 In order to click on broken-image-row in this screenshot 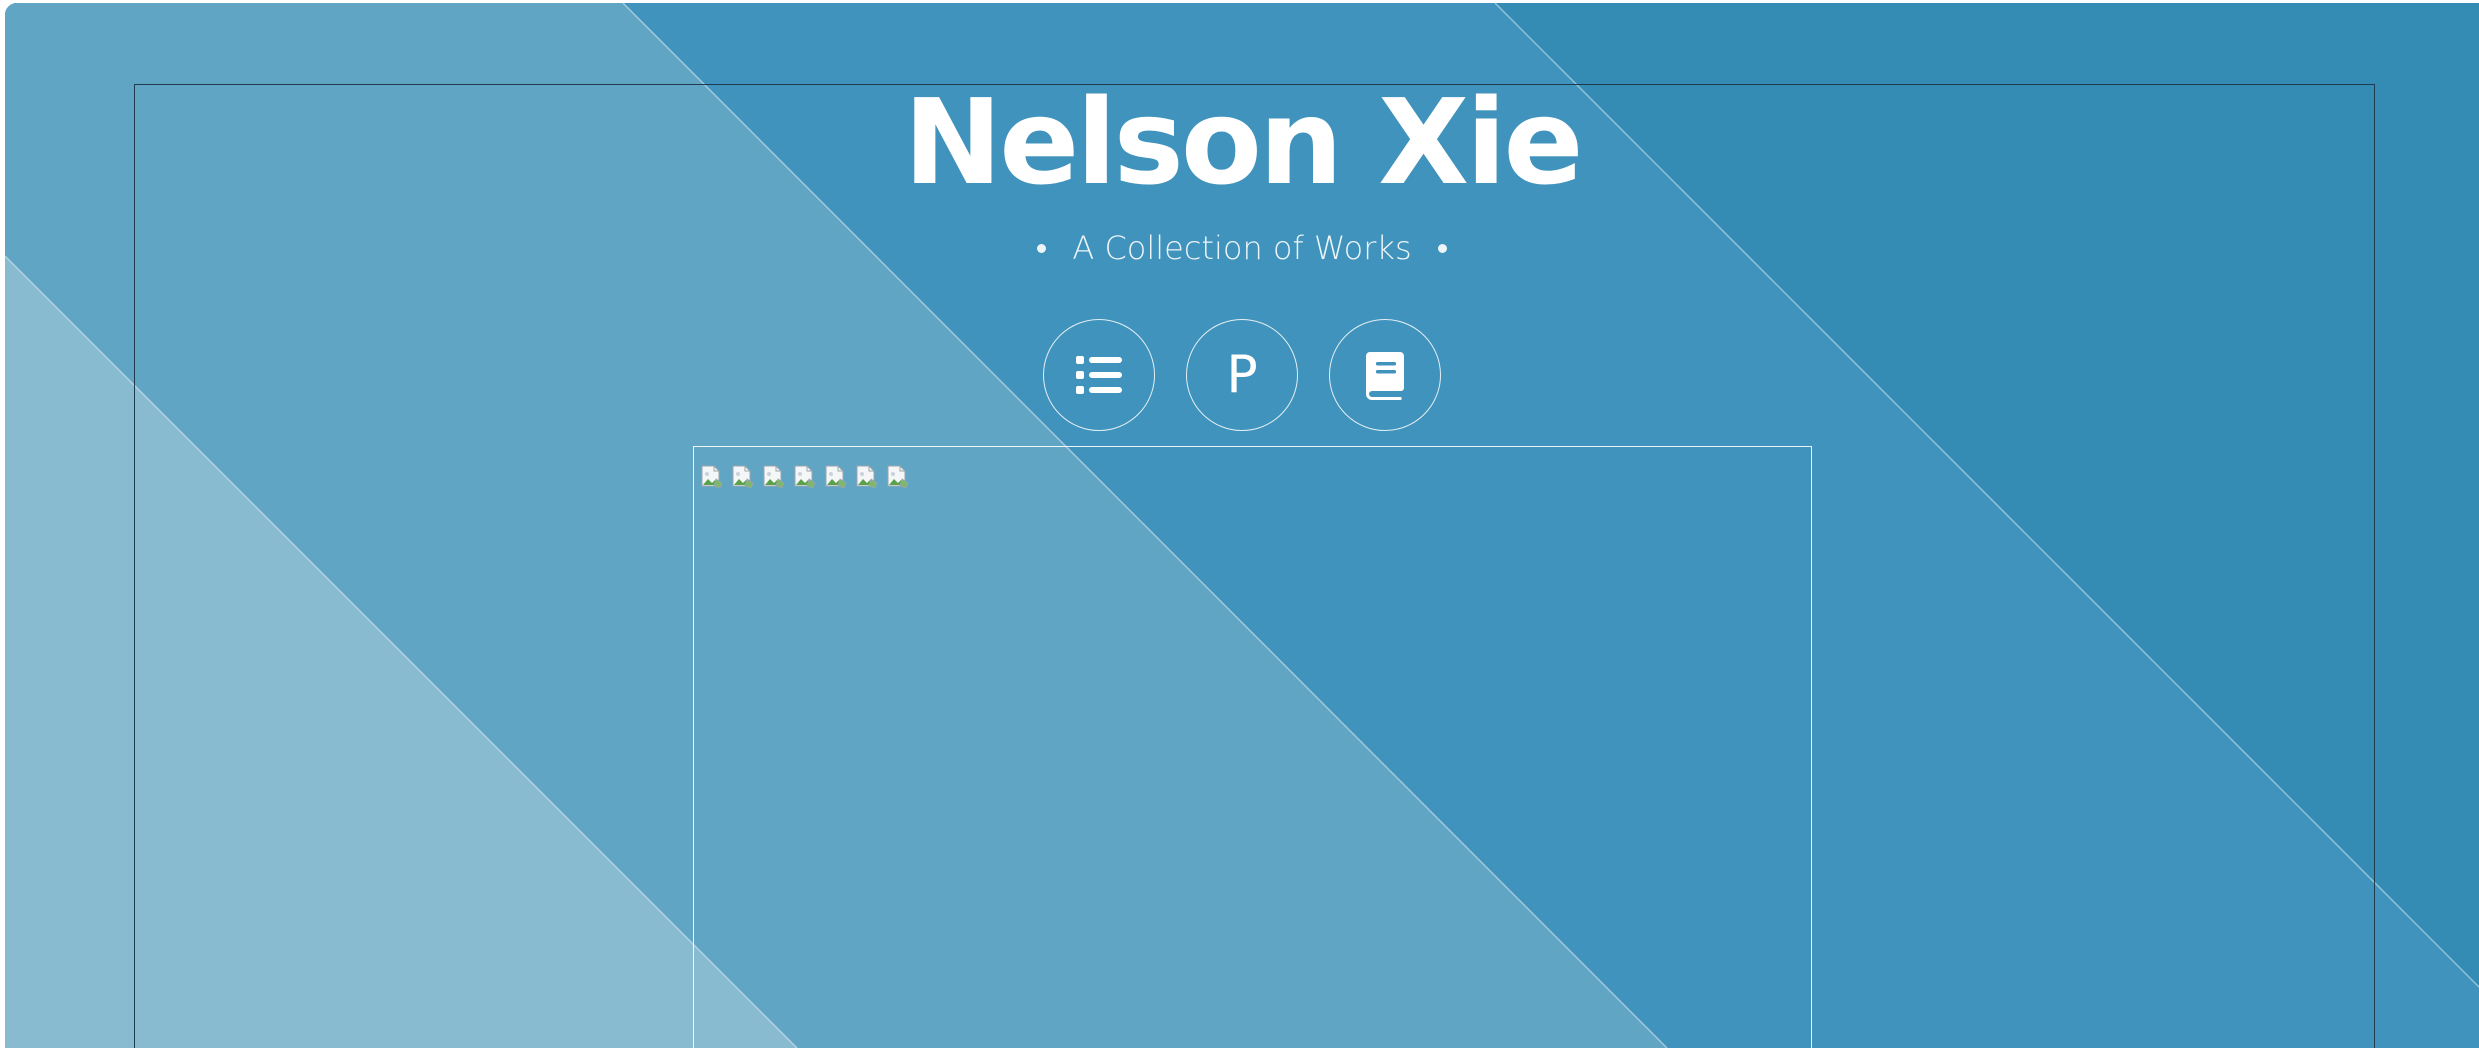, I will do `click(804, 477)`.